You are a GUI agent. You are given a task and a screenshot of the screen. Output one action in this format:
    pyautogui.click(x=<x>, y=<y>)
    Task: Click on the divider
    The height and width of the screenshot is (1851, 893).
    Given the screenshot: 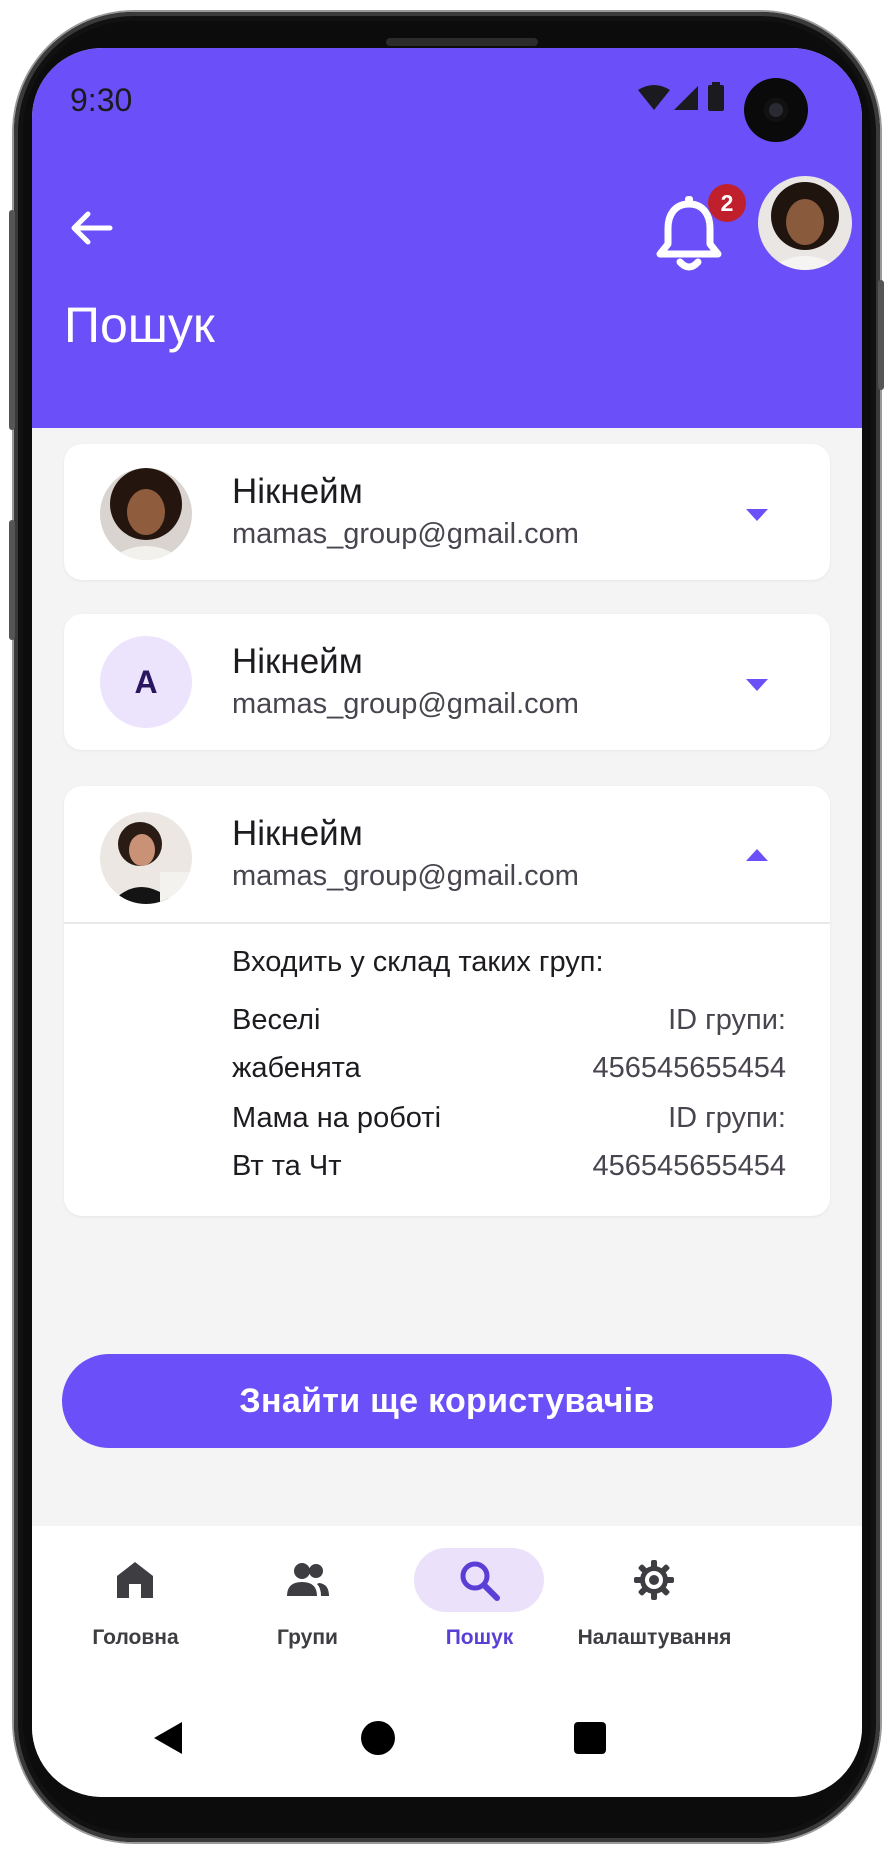 What is the action you would take?
    pyautogui.click(x=447, y=923)
    